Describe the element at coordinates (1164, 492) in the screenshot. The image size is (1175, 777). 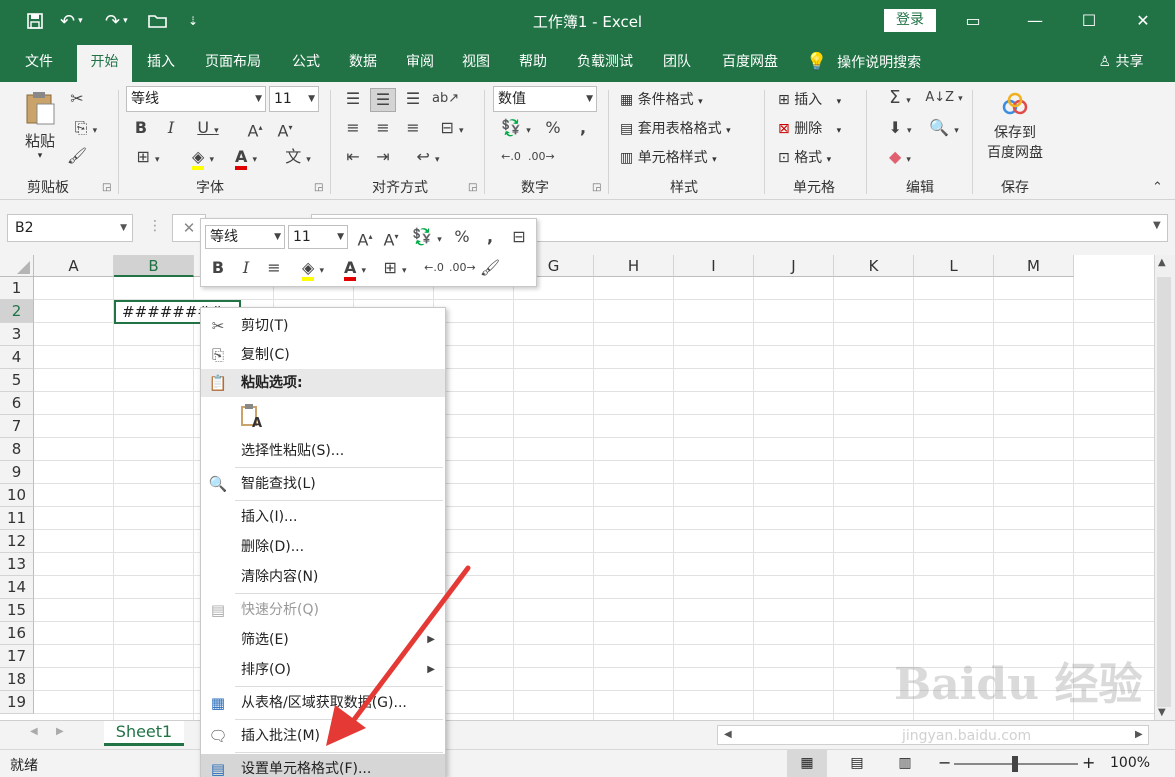
I see `vertical-scroll-thumb` at that location.